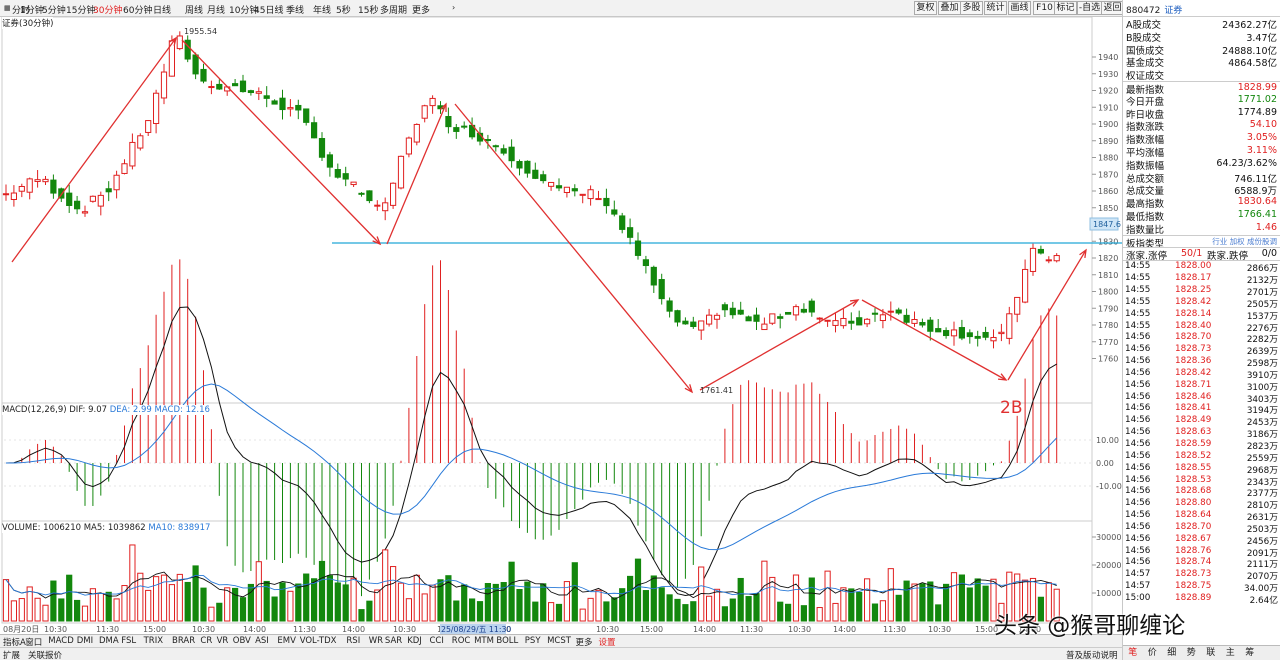  I want to click on quote-tab-5: 主, so click(1231, 653).